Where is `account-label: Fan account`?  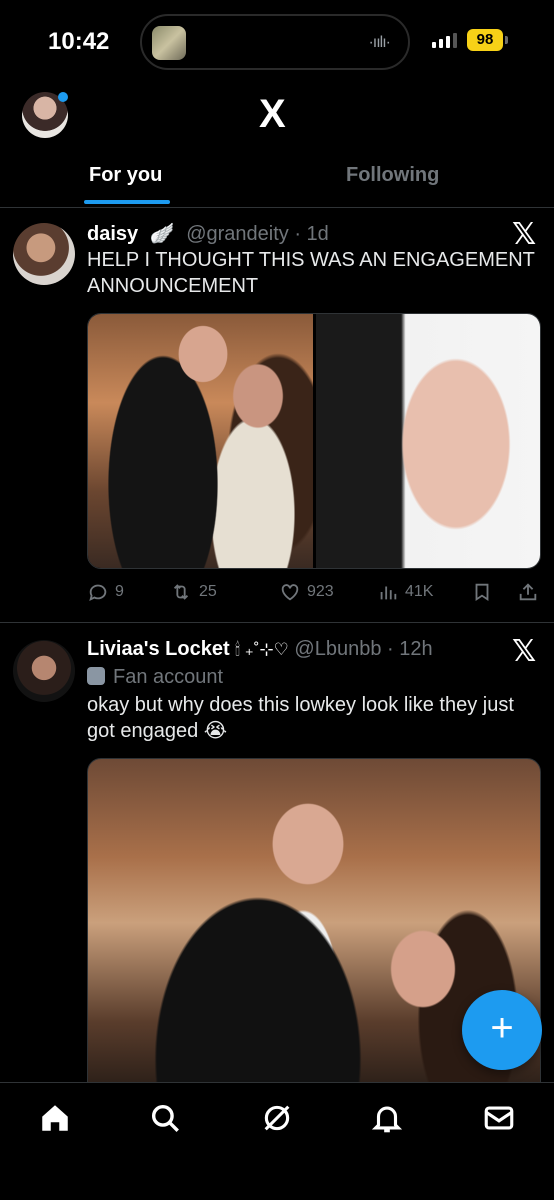
account-label: Fan account is located at coordinates (155, 677).